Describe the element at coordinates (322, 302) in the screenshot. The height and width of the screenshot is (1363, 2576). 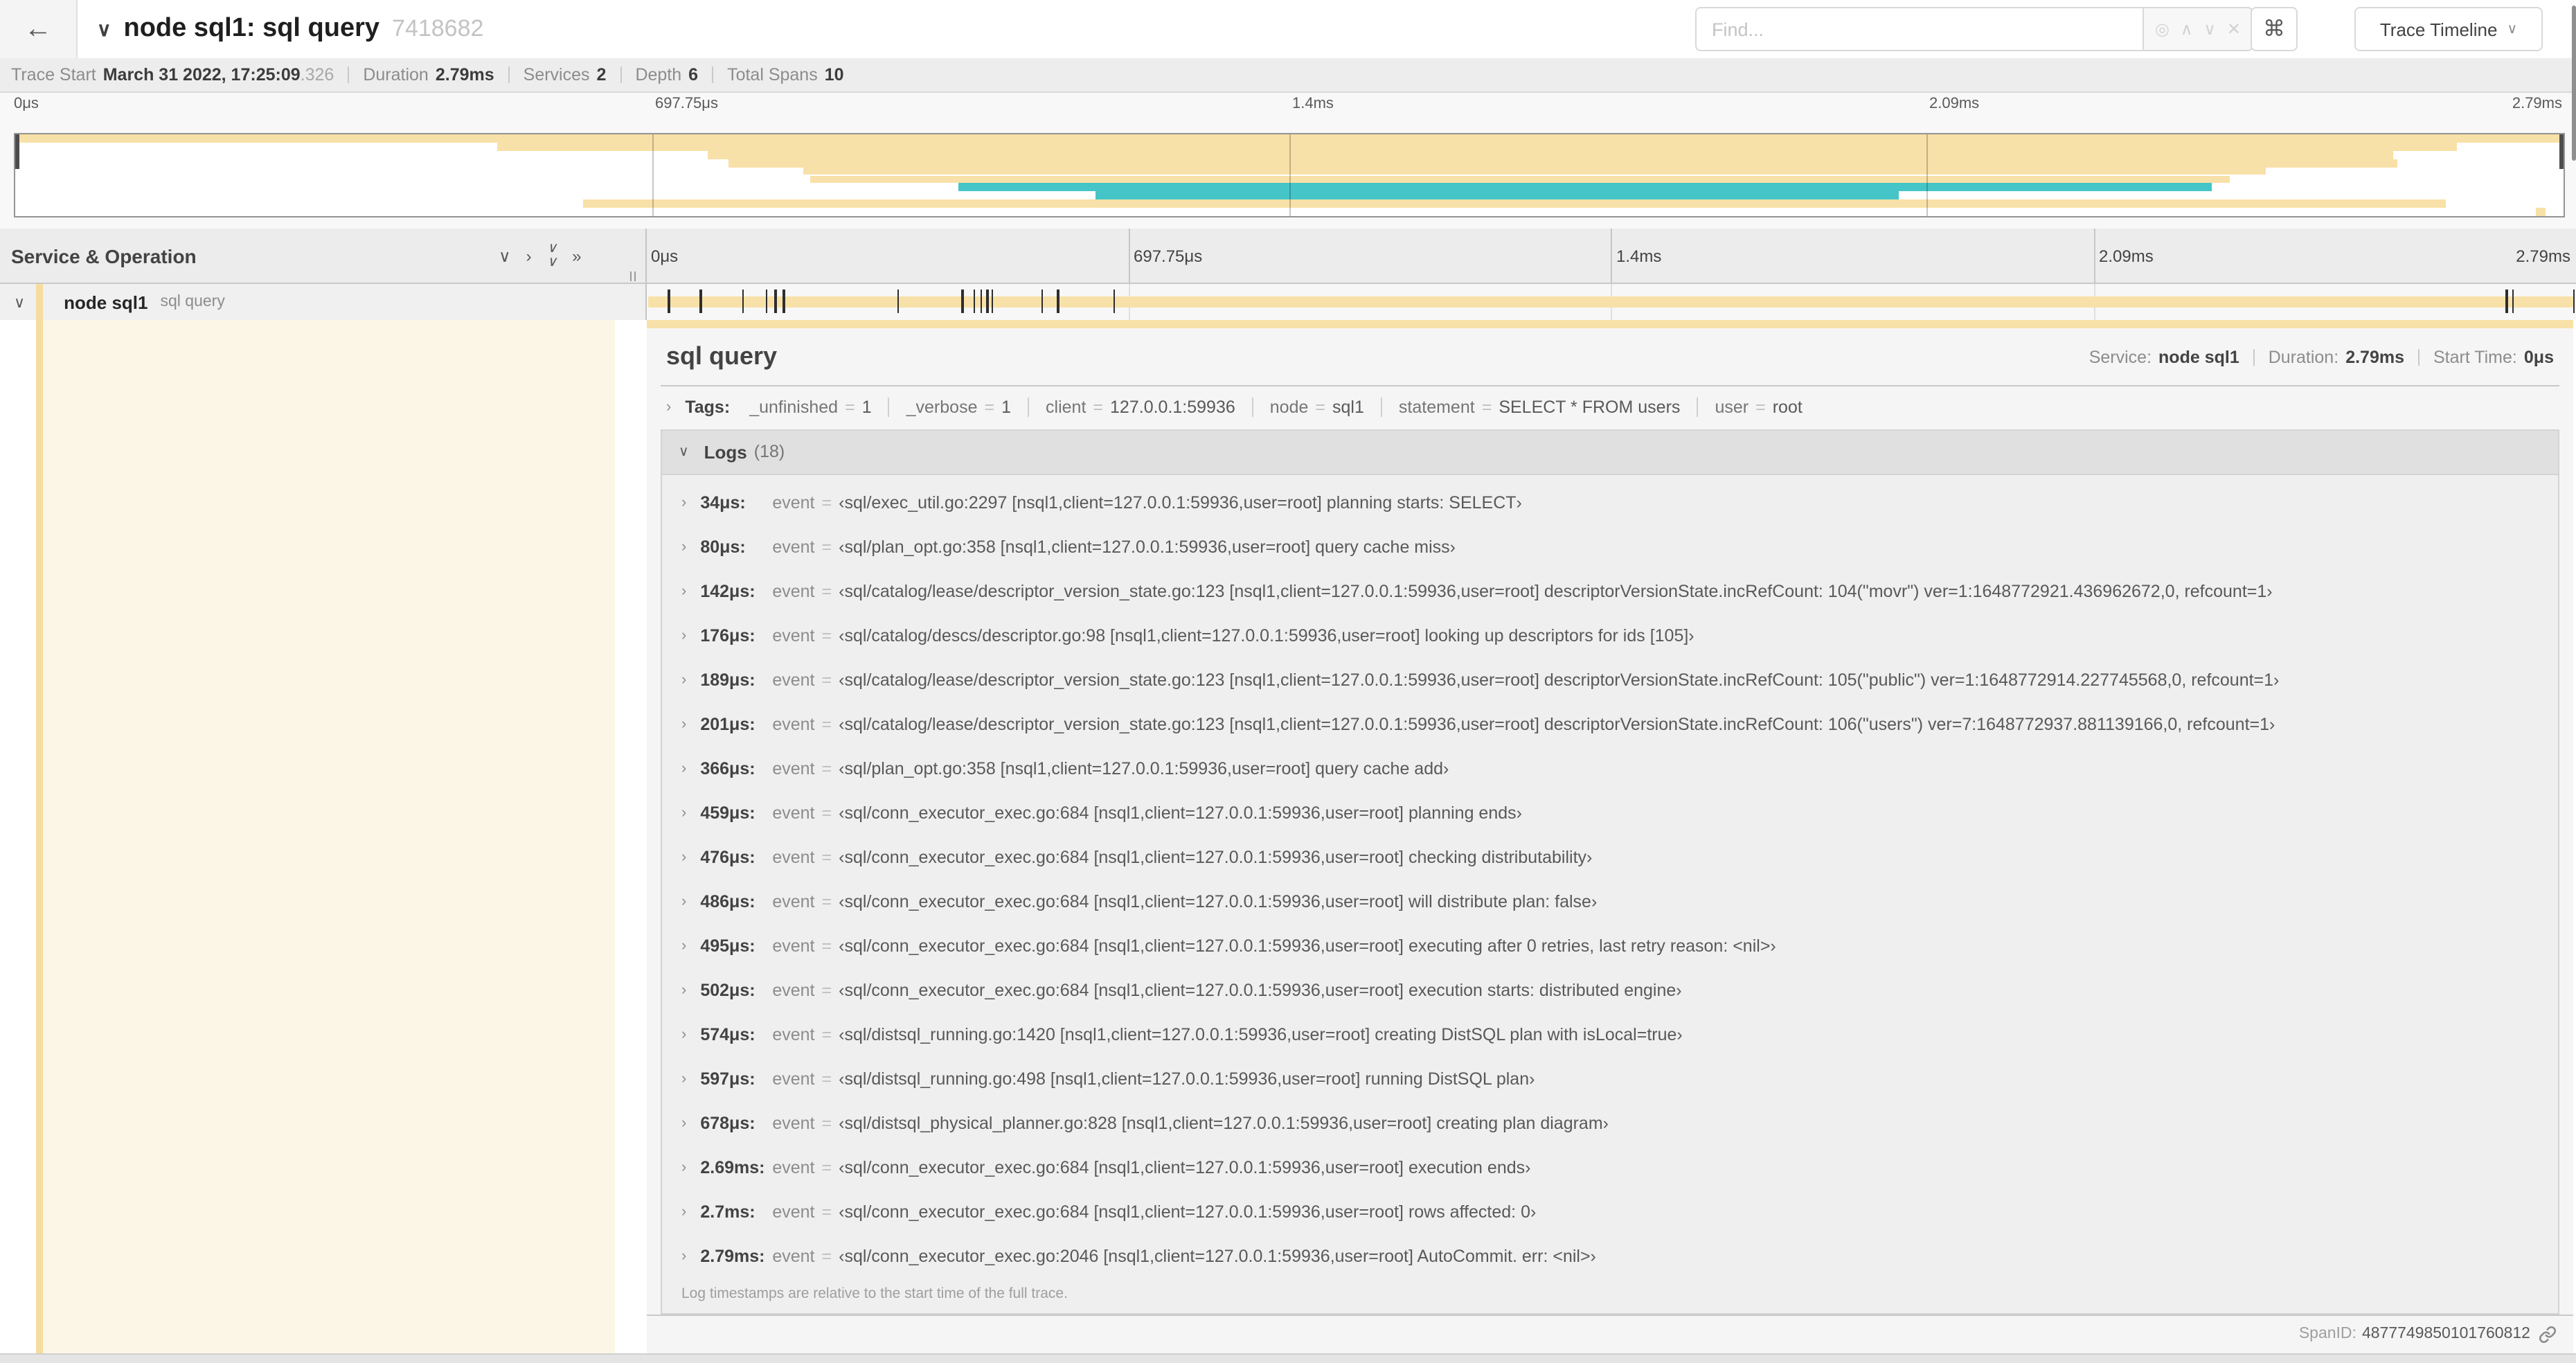
I see `span-name-cell: ∨ node sql1 sql query` at that location.